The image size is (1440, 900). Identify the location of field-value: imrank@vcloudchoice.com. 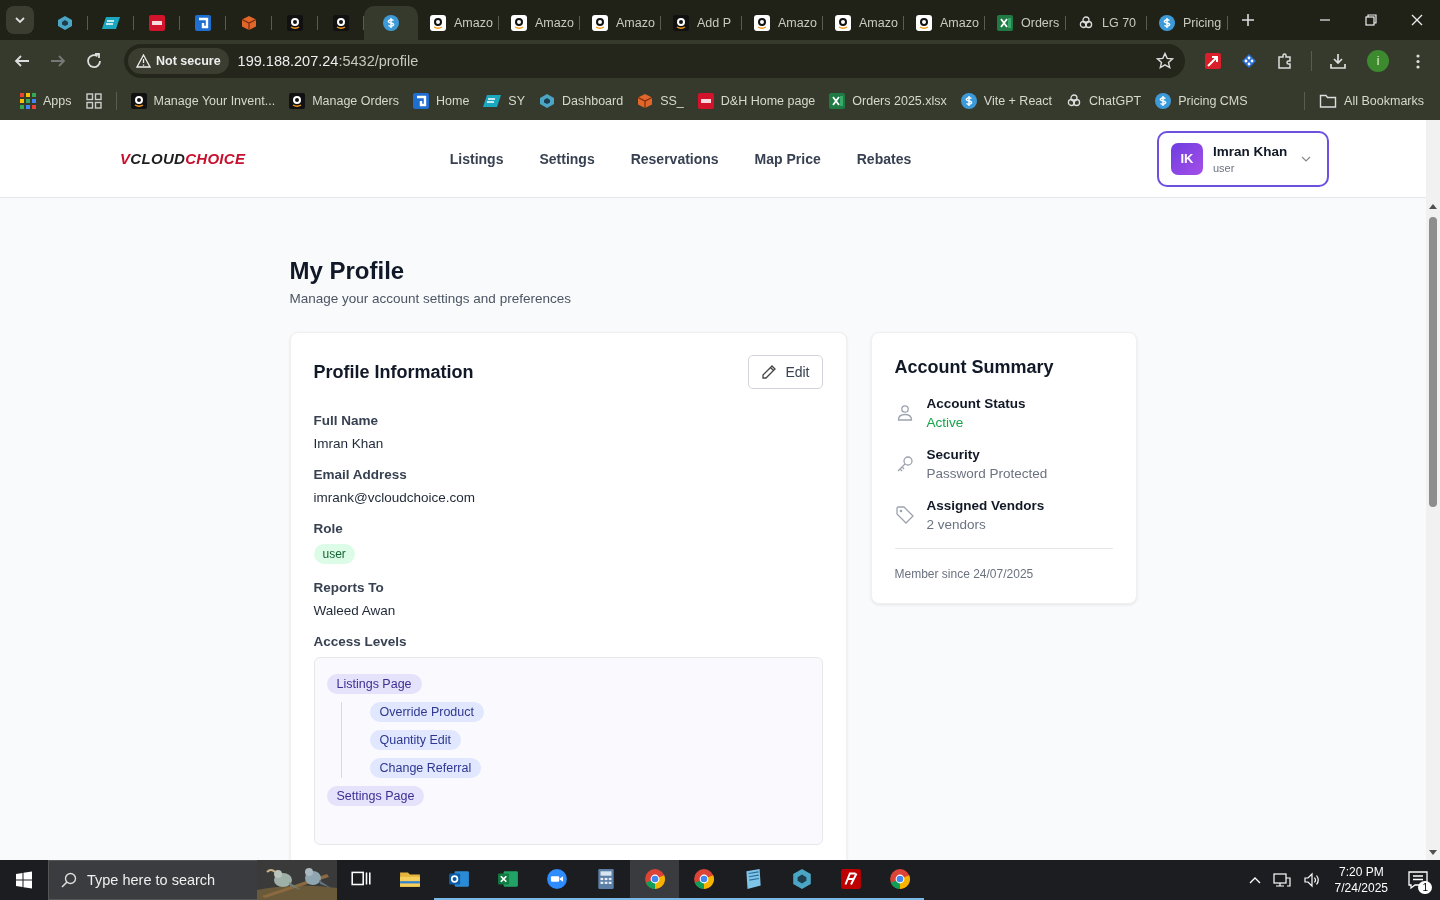
(394, 497).